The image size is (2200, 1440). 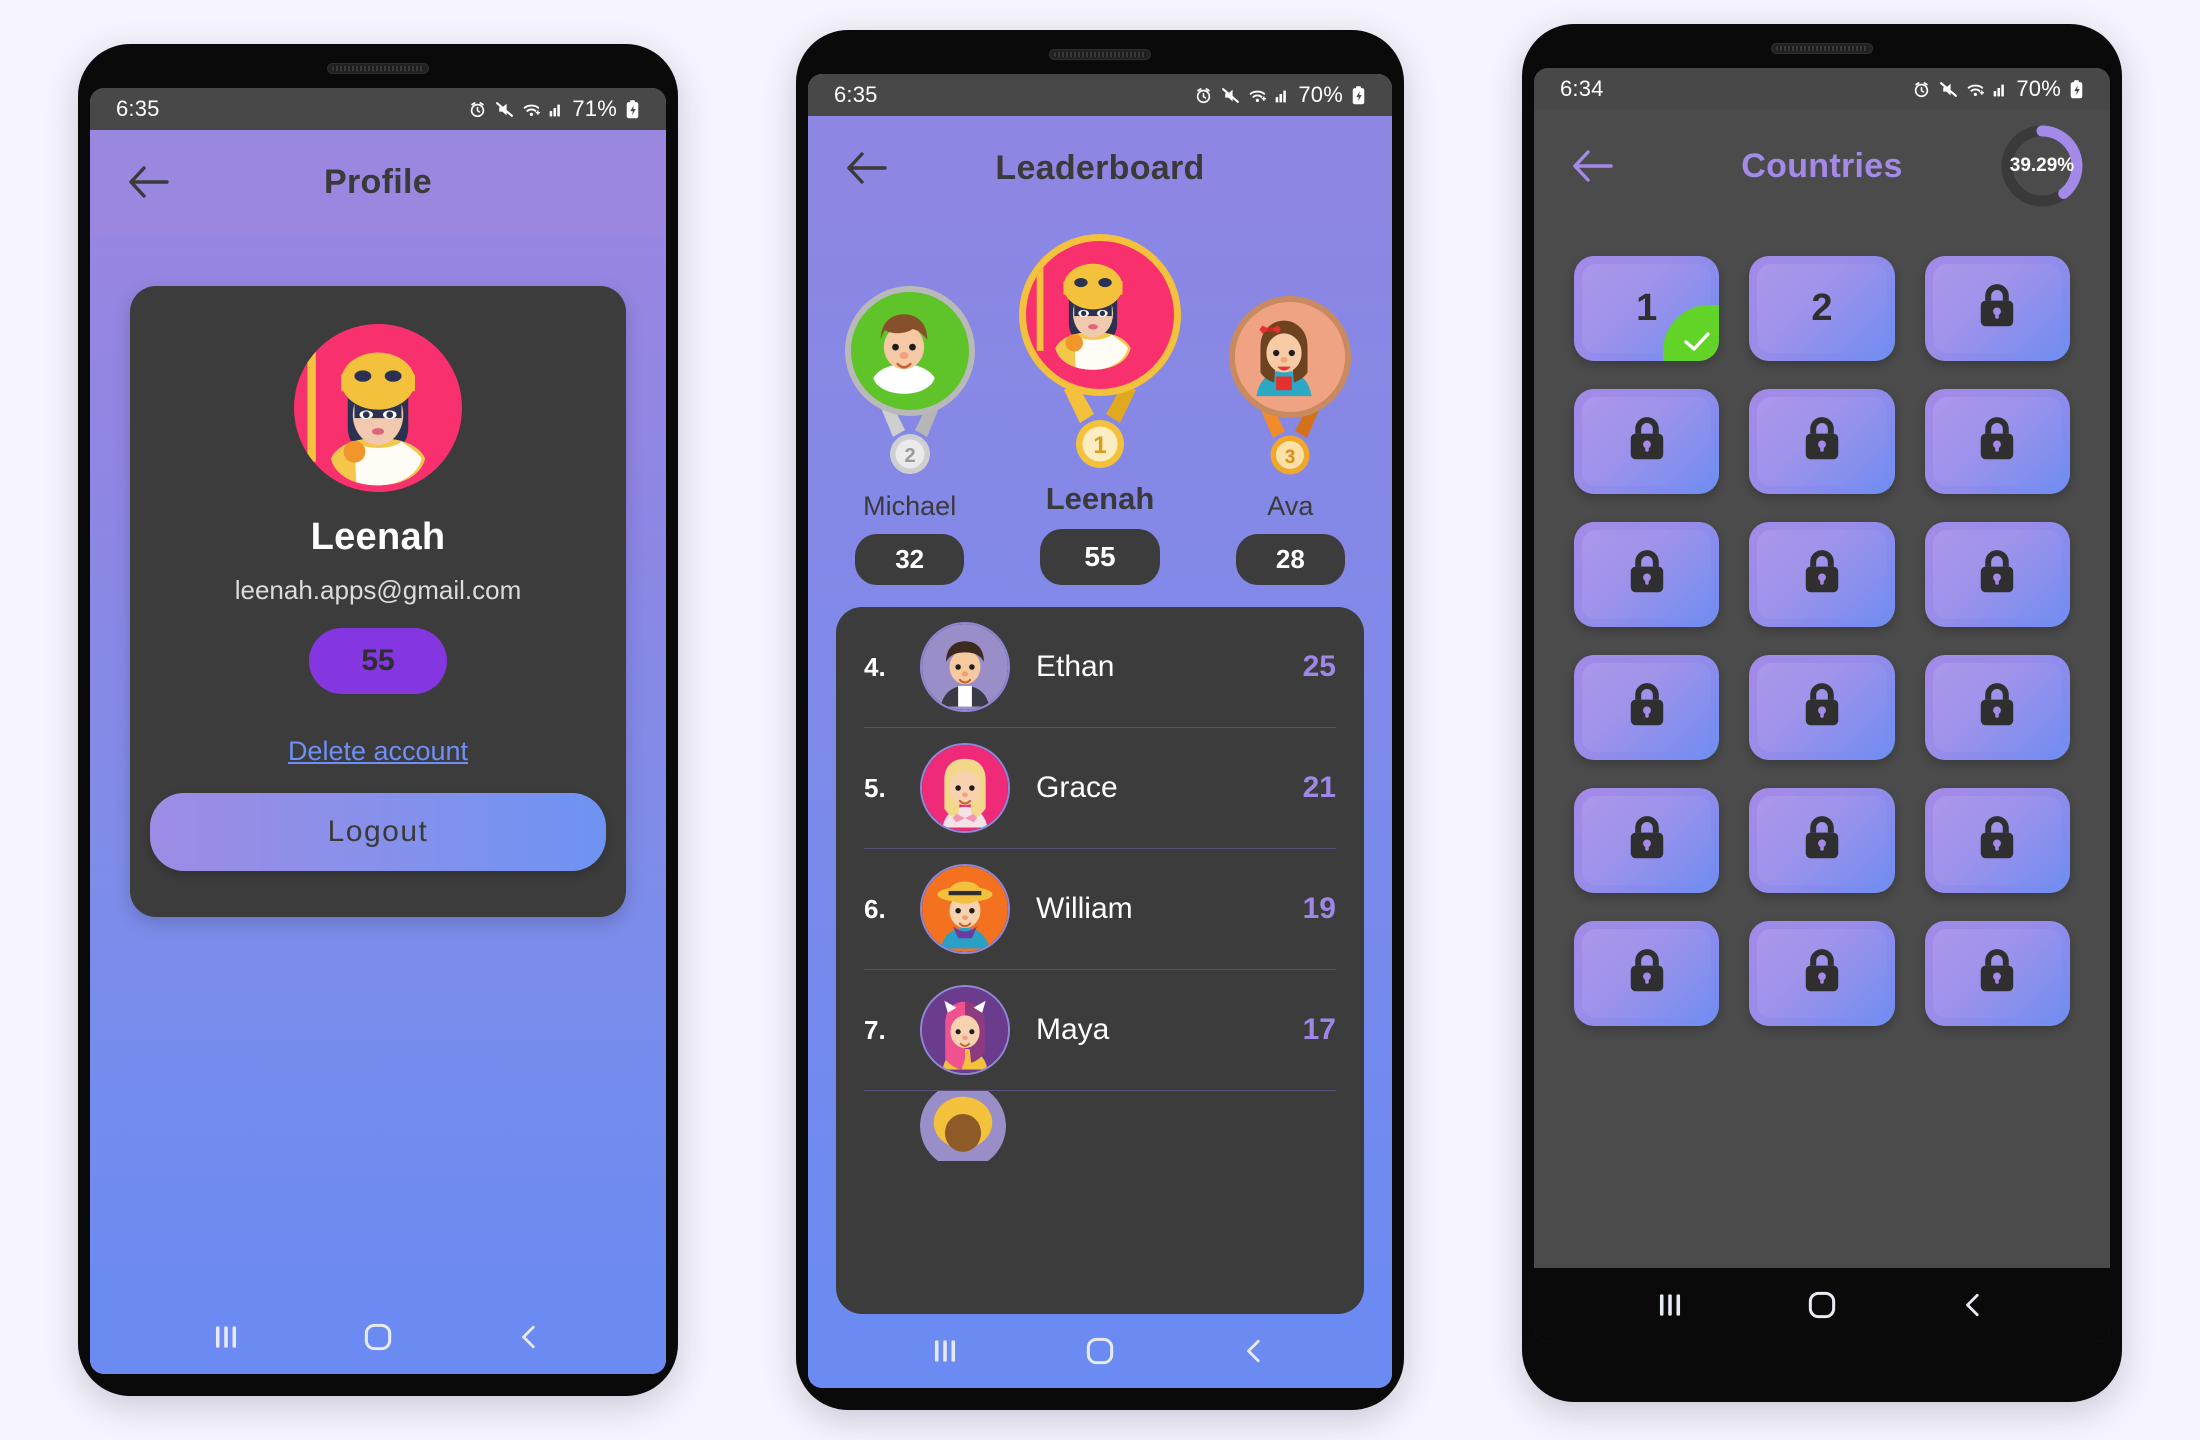 I want to click on list-item: 5. Grace 21, so click(x=1100, y=788).